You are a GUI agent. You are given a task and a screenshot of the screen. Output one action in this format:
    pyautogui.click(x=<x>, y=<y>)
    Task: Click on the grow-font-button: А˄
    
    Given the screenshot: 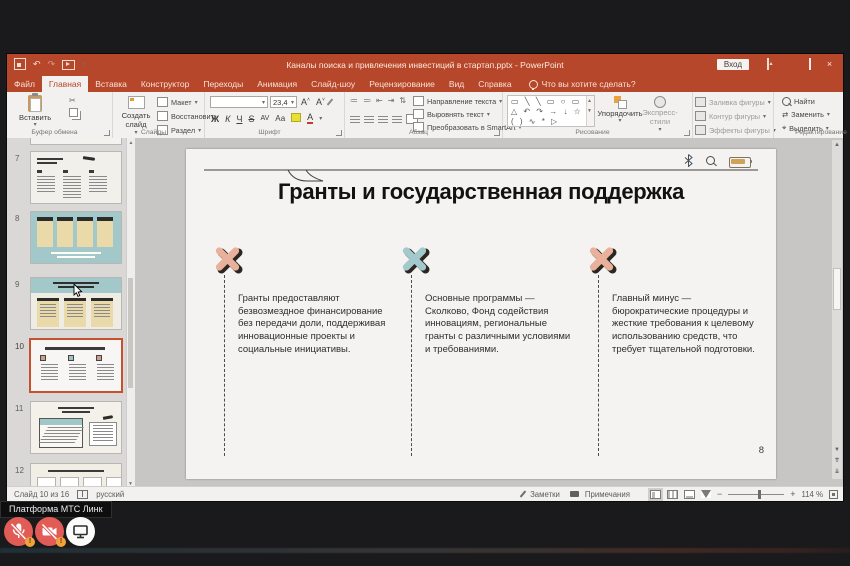 What is the action you would take?
    pyautogui.click(x=305, y=102)
    